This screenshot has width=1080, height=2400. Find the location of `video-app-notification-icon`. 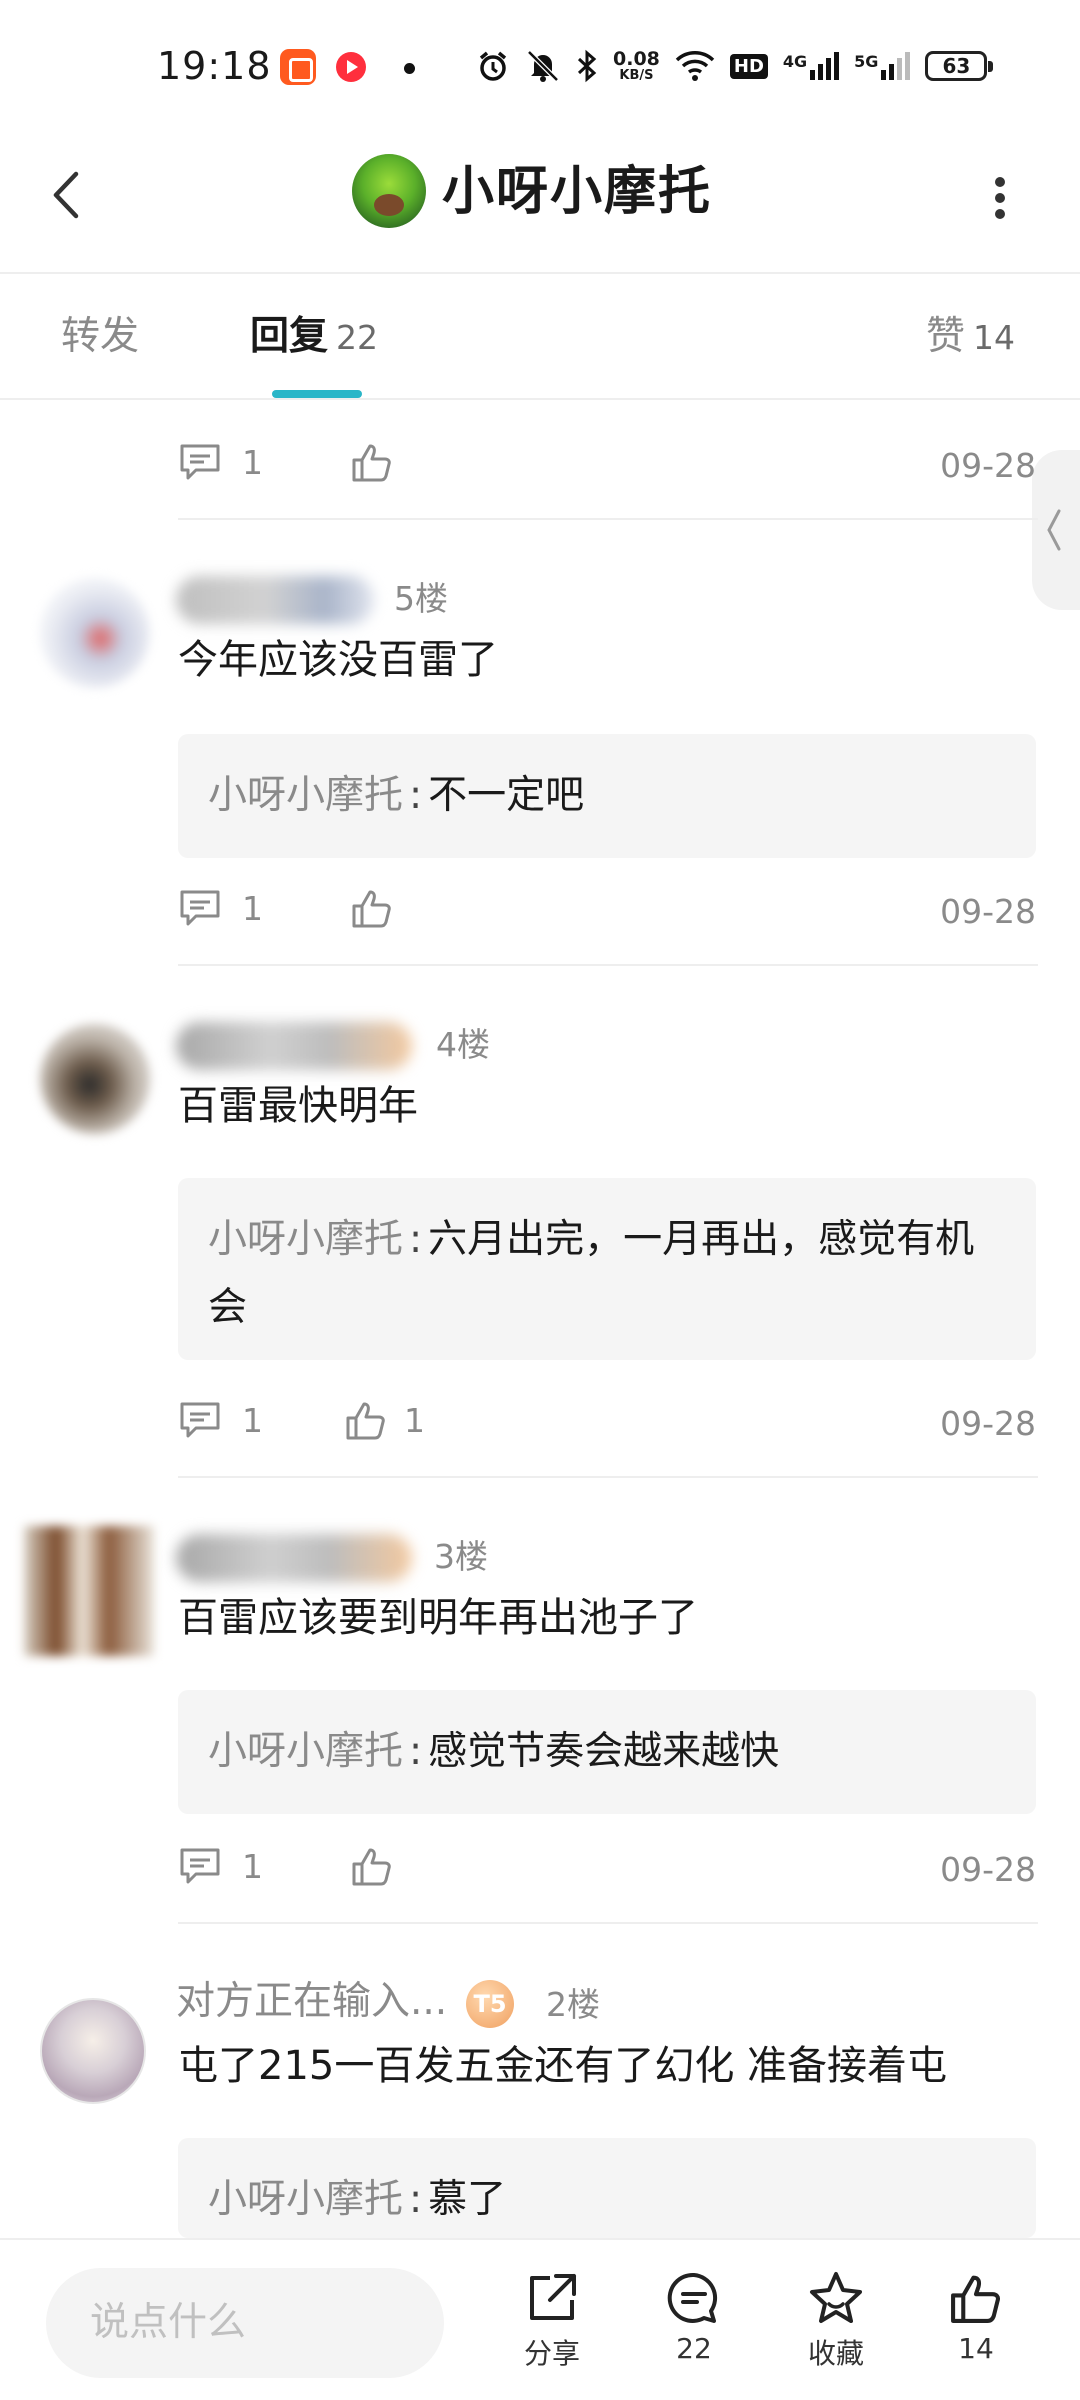

video-app-notification-icon is located at coordinates (351, 67).